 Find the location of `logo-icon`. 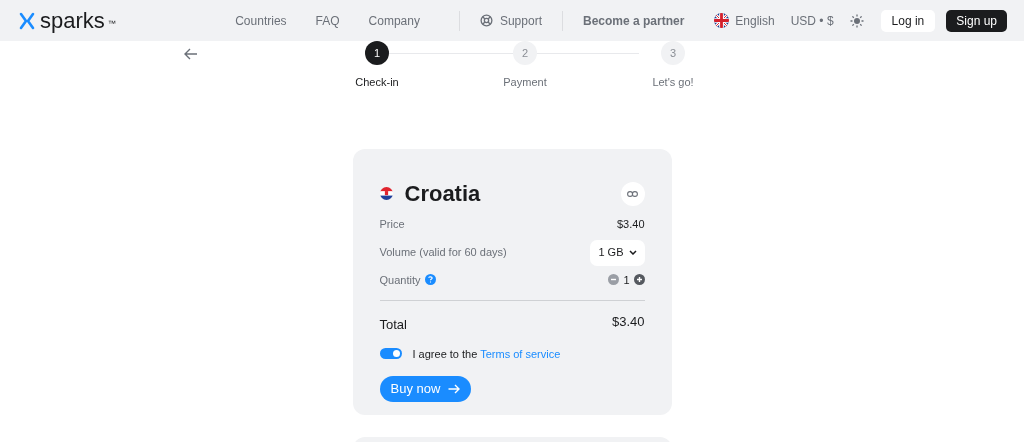

logo-icon is located at coordinates (27, 20).